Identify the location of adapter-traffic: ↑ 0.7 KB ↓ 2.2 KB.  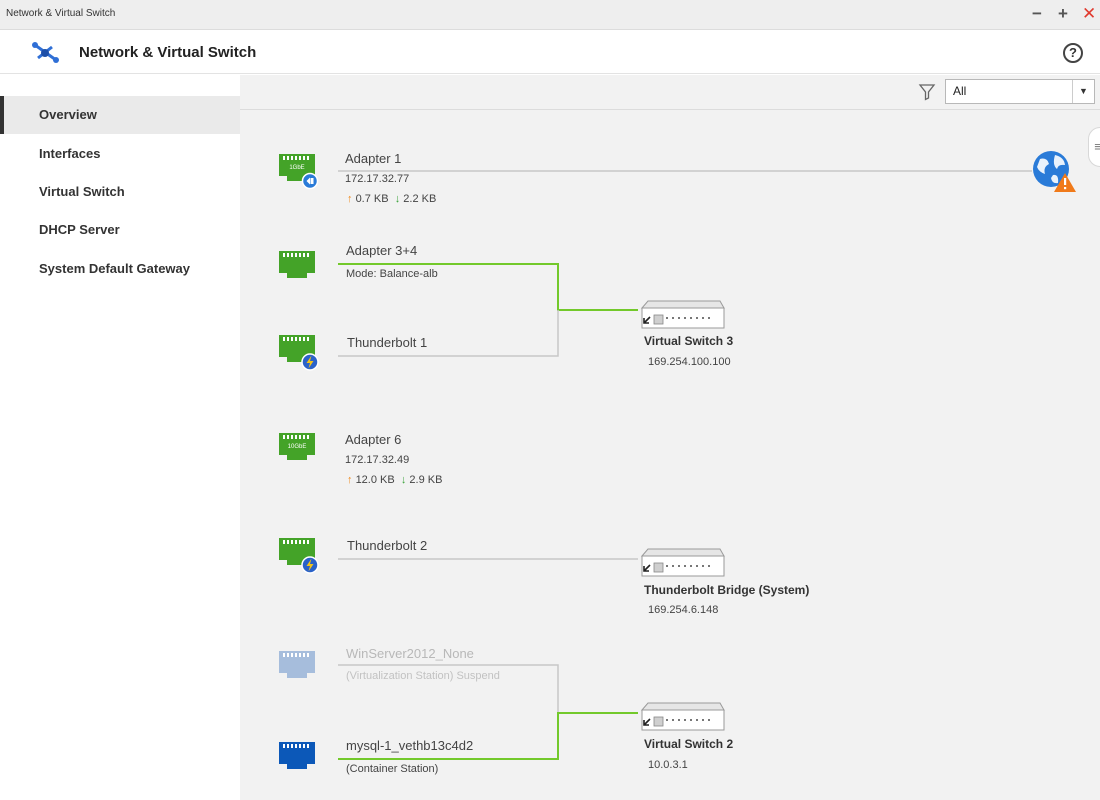
(391, 199).